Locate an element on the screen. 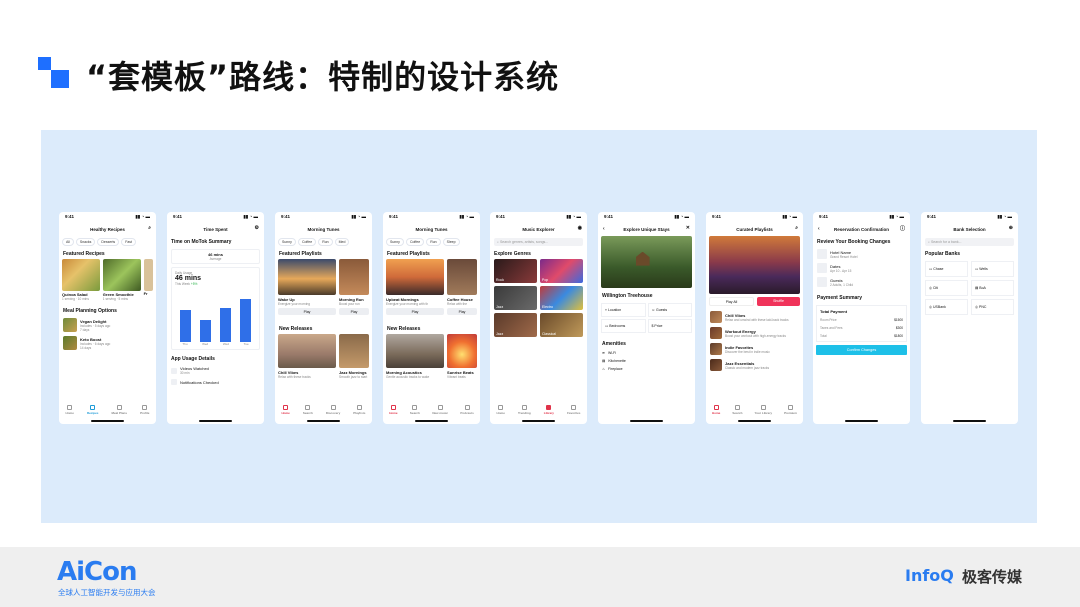 The image size is (1080, 607). feature-price: $ Price is located at coordinates (669, 326).